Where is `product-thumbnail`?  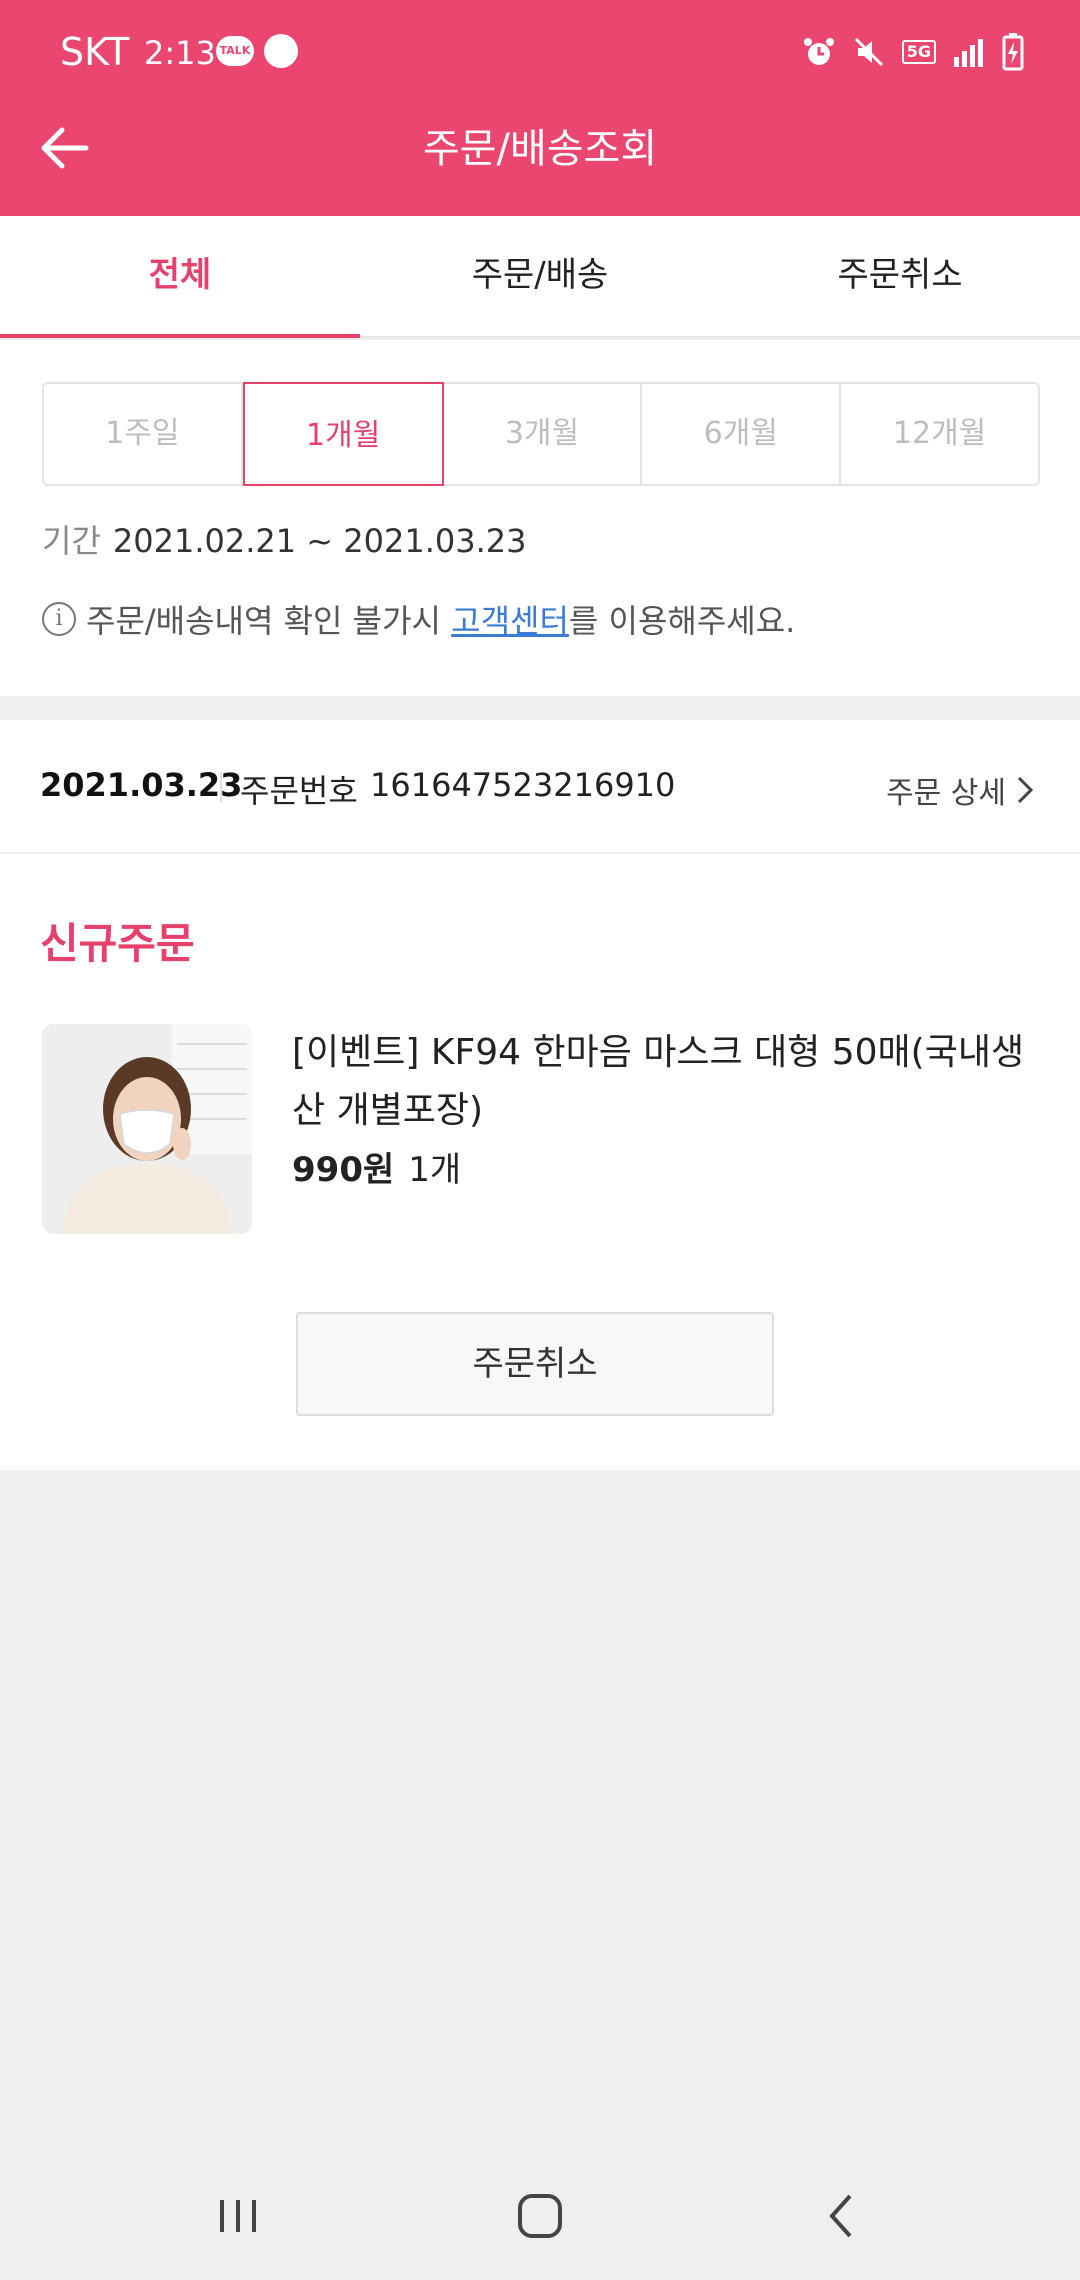 product-thumbnail is located at coordinates (147, 1129).